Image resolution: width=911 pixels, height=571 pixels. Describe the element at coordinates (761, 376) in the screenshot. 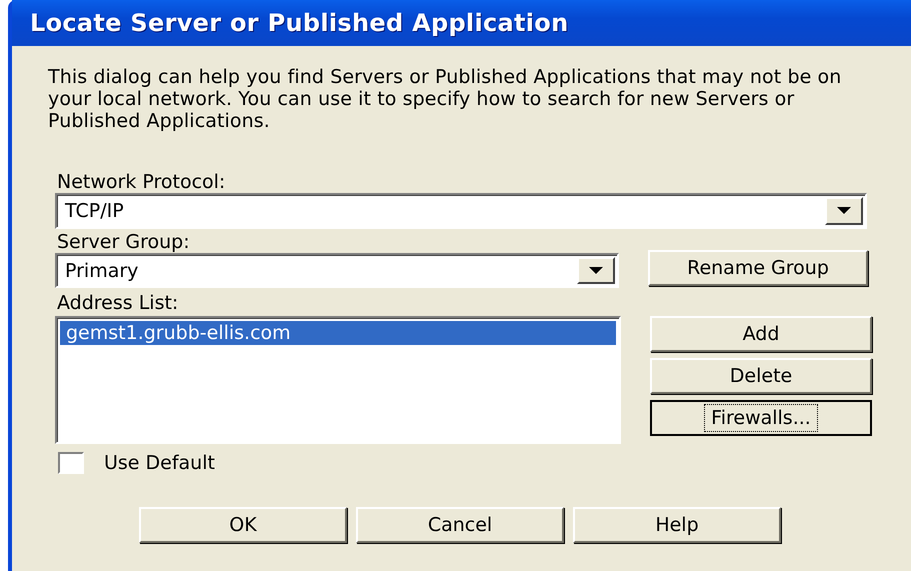

I see `dialog-button: Delete` at that location.